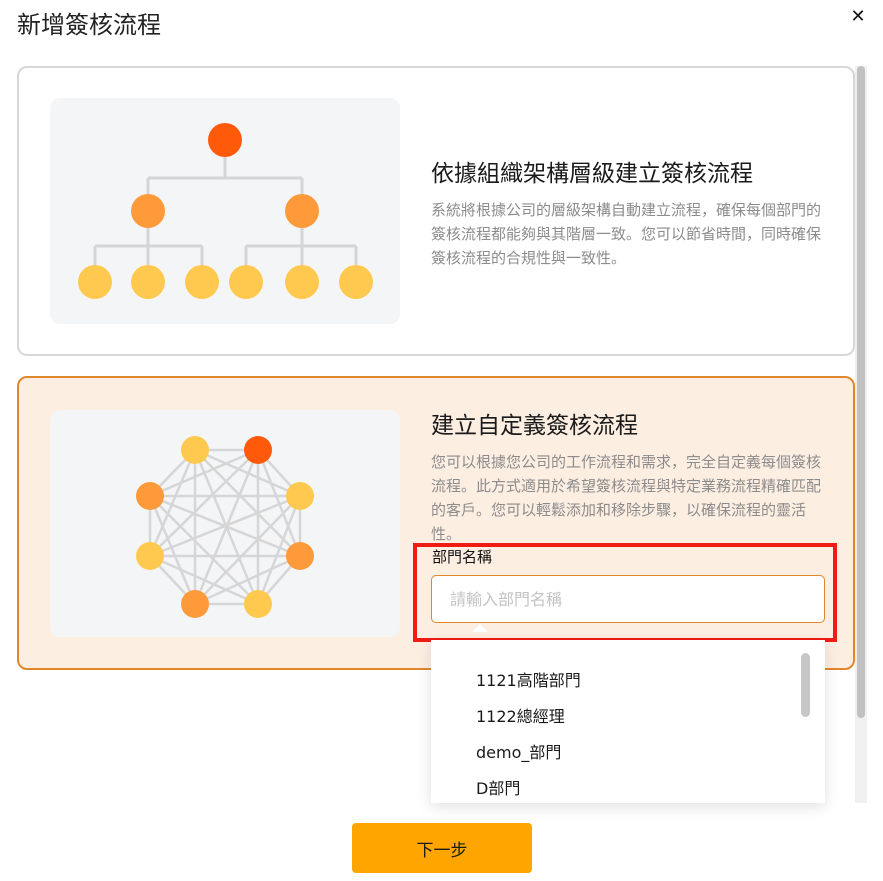 This screenshot has width=883, height=881. Describe the element at coordinates (520, 717) in the screenshot. I see `dropdown-item: 1122總經理` at that location.